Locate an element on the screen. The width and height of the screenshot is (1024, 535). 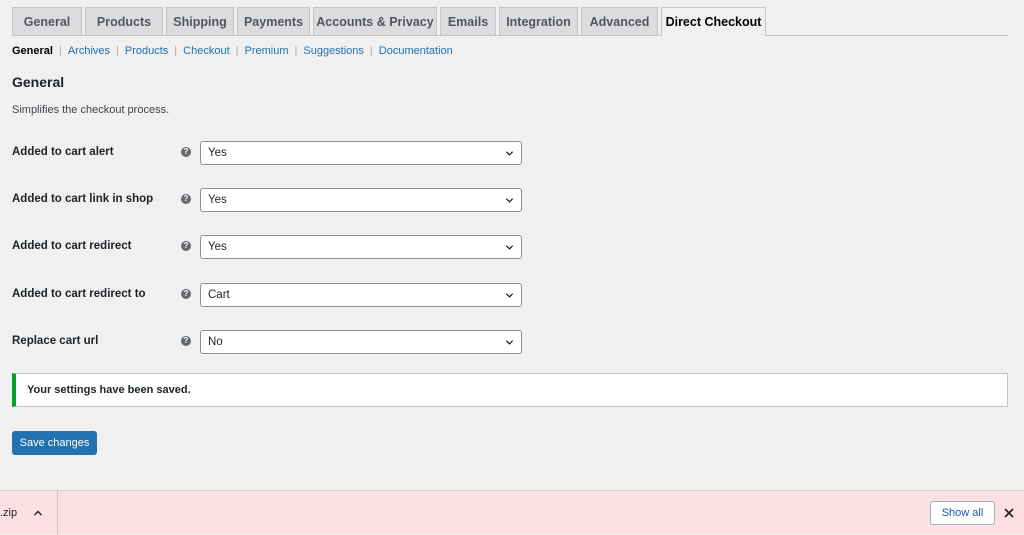
notice-text: Your settings have been saved. is located at coordinates (109, 390).